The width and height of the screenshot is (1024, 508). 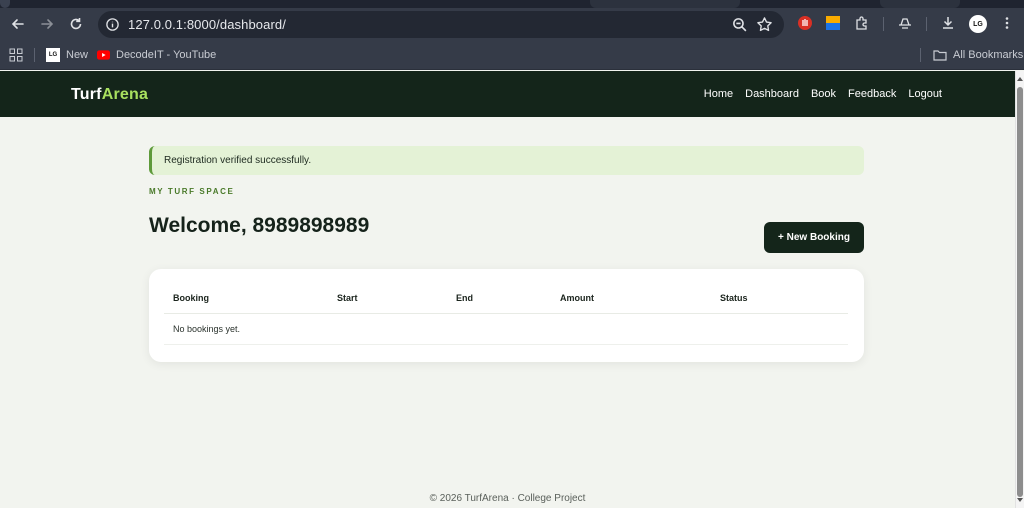 I want to click on reload-button, so click(x=76, y=24).